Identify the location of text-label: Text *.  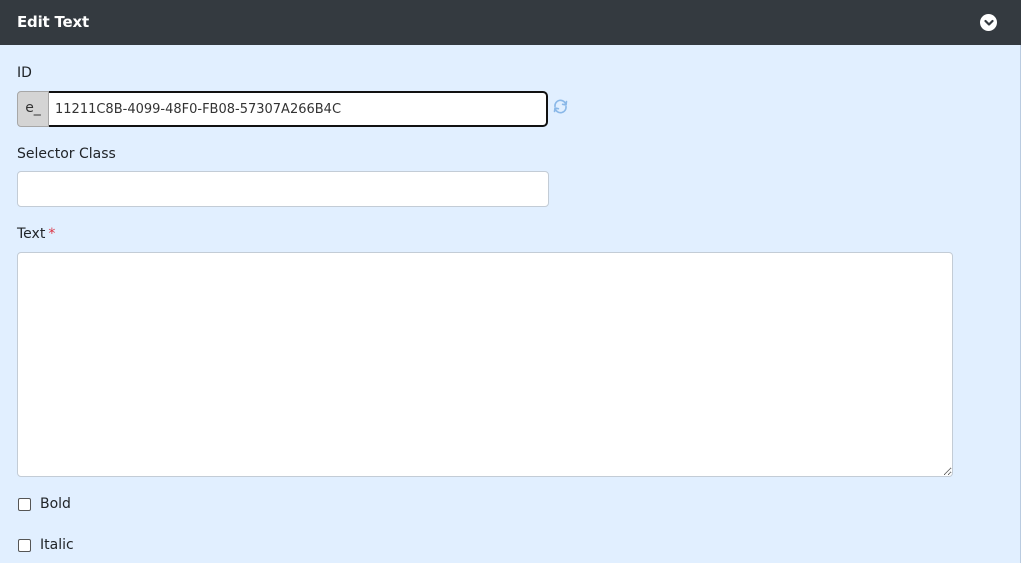
(36, 234).